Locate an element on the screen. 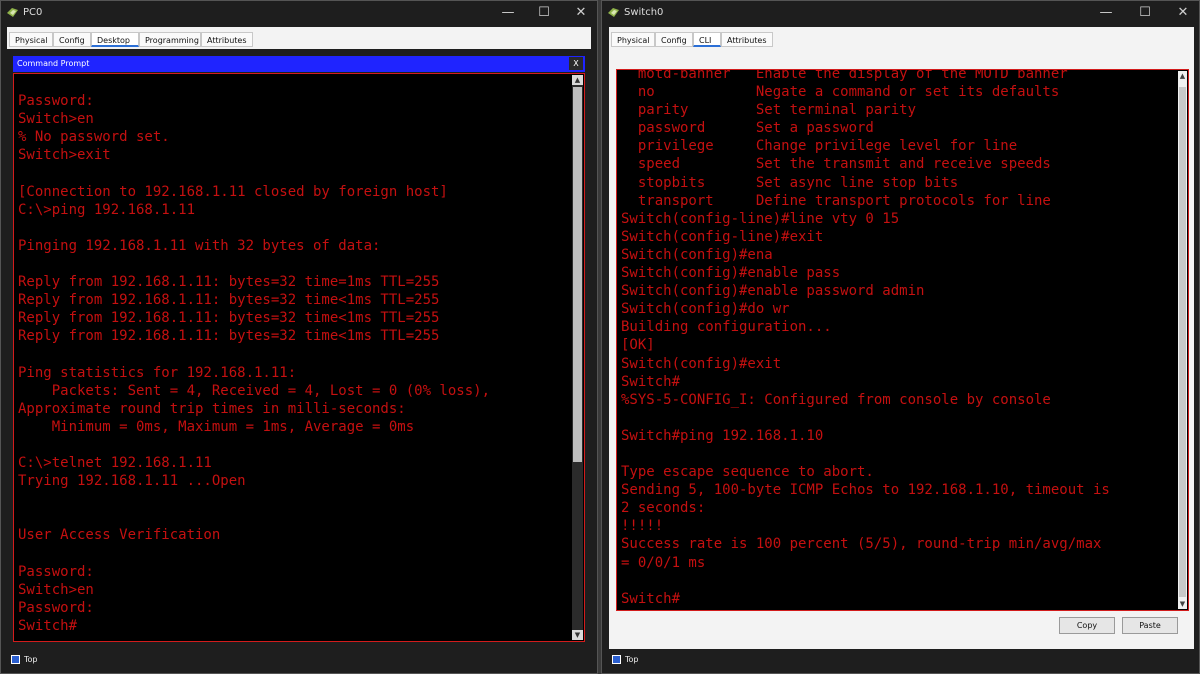 This screenshot has height=674, width=1200. pc0-scrollbar: ▲ ▼ is located at coordinates (577, 357).